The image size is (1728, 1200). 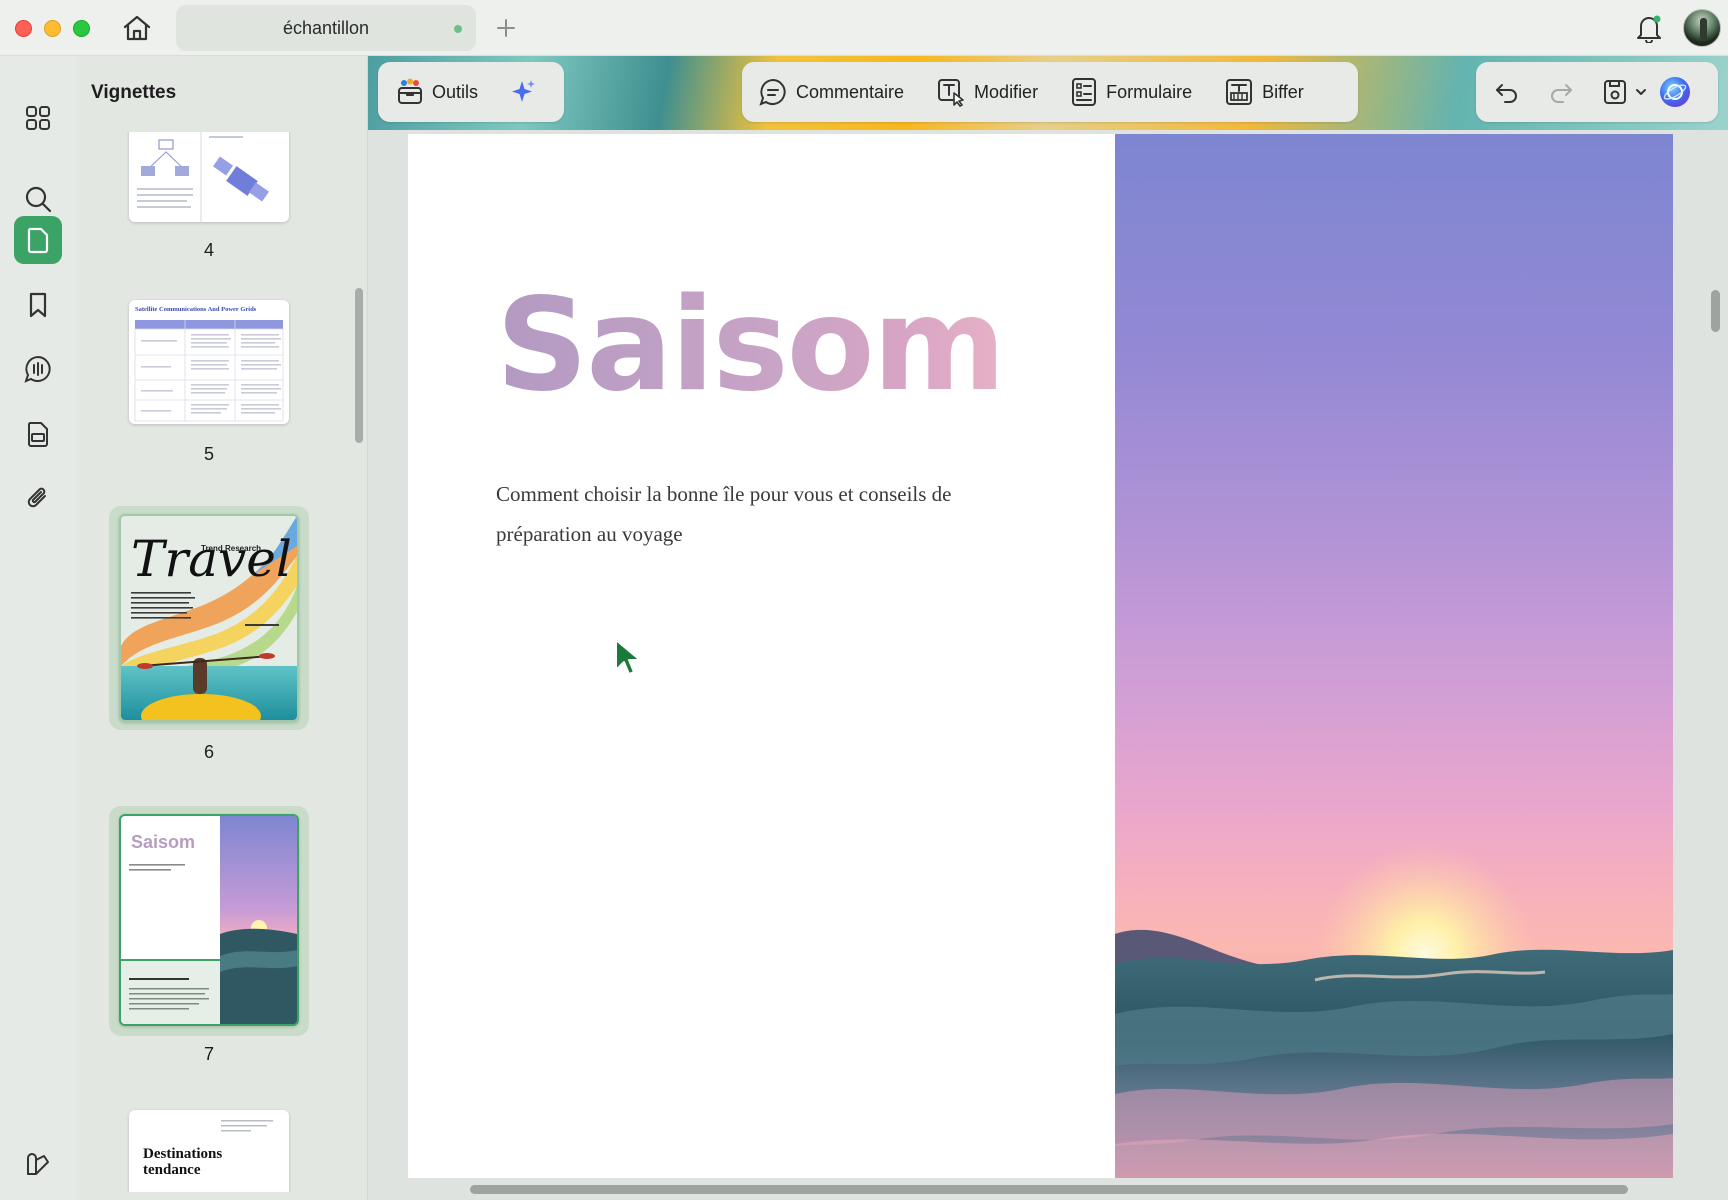 What do you see at coordinates (1084, 92) in the screenshot?
I see `form-icon` at bounding box center [1084, 92].